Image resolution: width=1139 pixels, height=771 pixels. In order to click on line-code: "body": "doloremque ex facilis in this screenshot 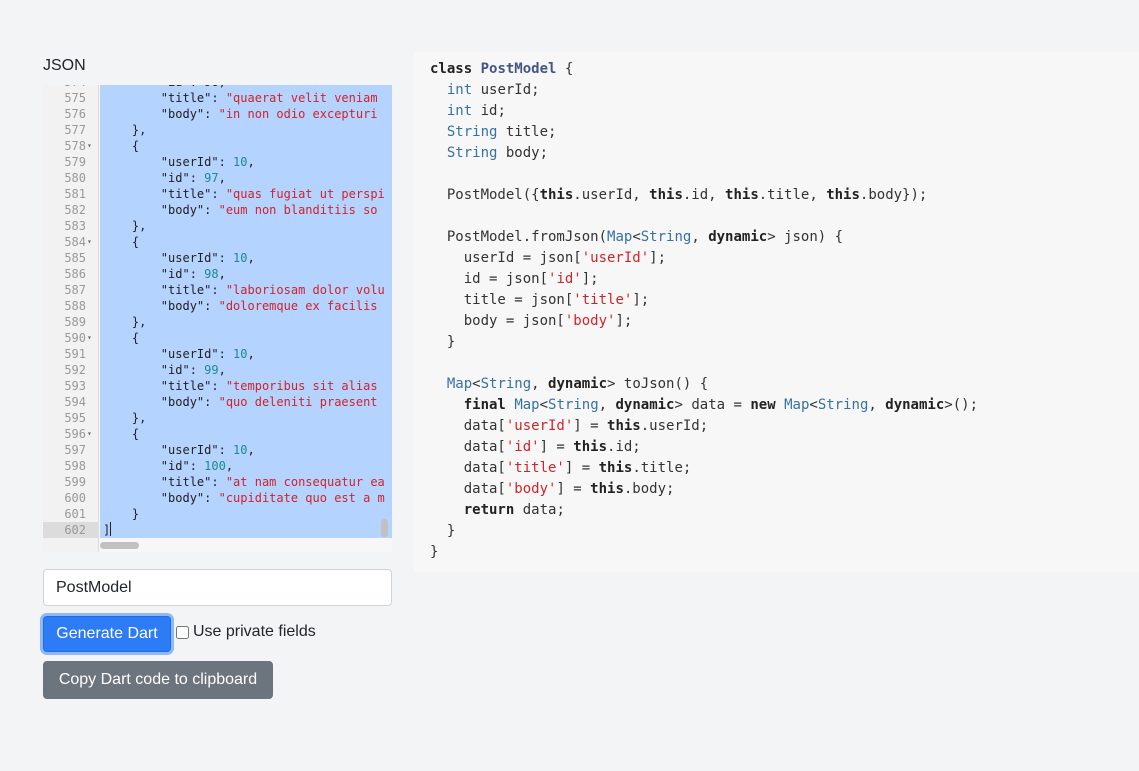, I will do `click(240, 306)`.